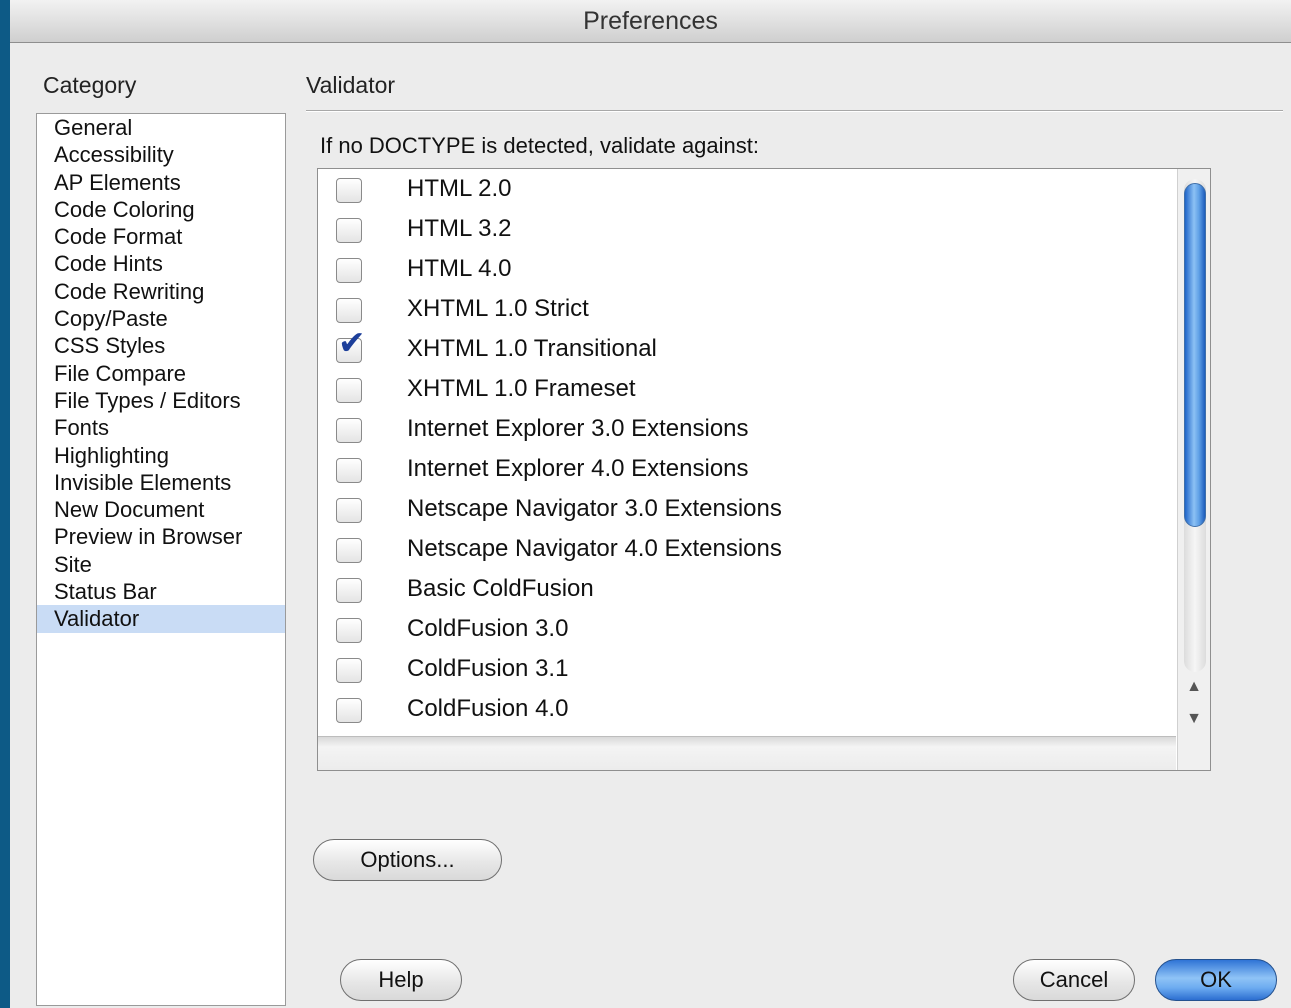 The height and width of the screenshot is (1008, 1291). Describe the element at coordinates (1194, 687) in the screenshot. I see `up-arrow-icon: ▲` at that location.